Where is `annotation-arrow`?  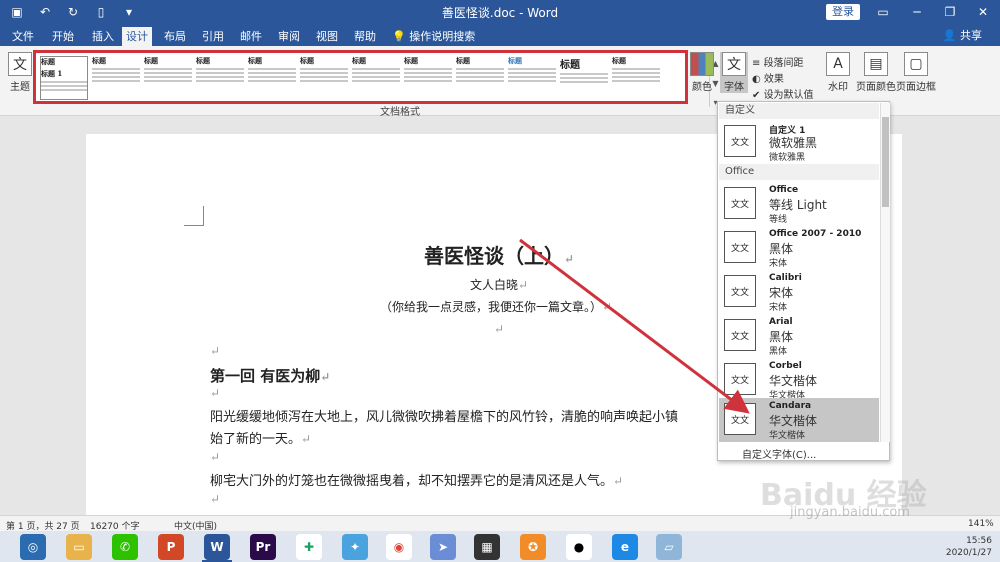
annotation-arrow is located at coordinates (634, 326).